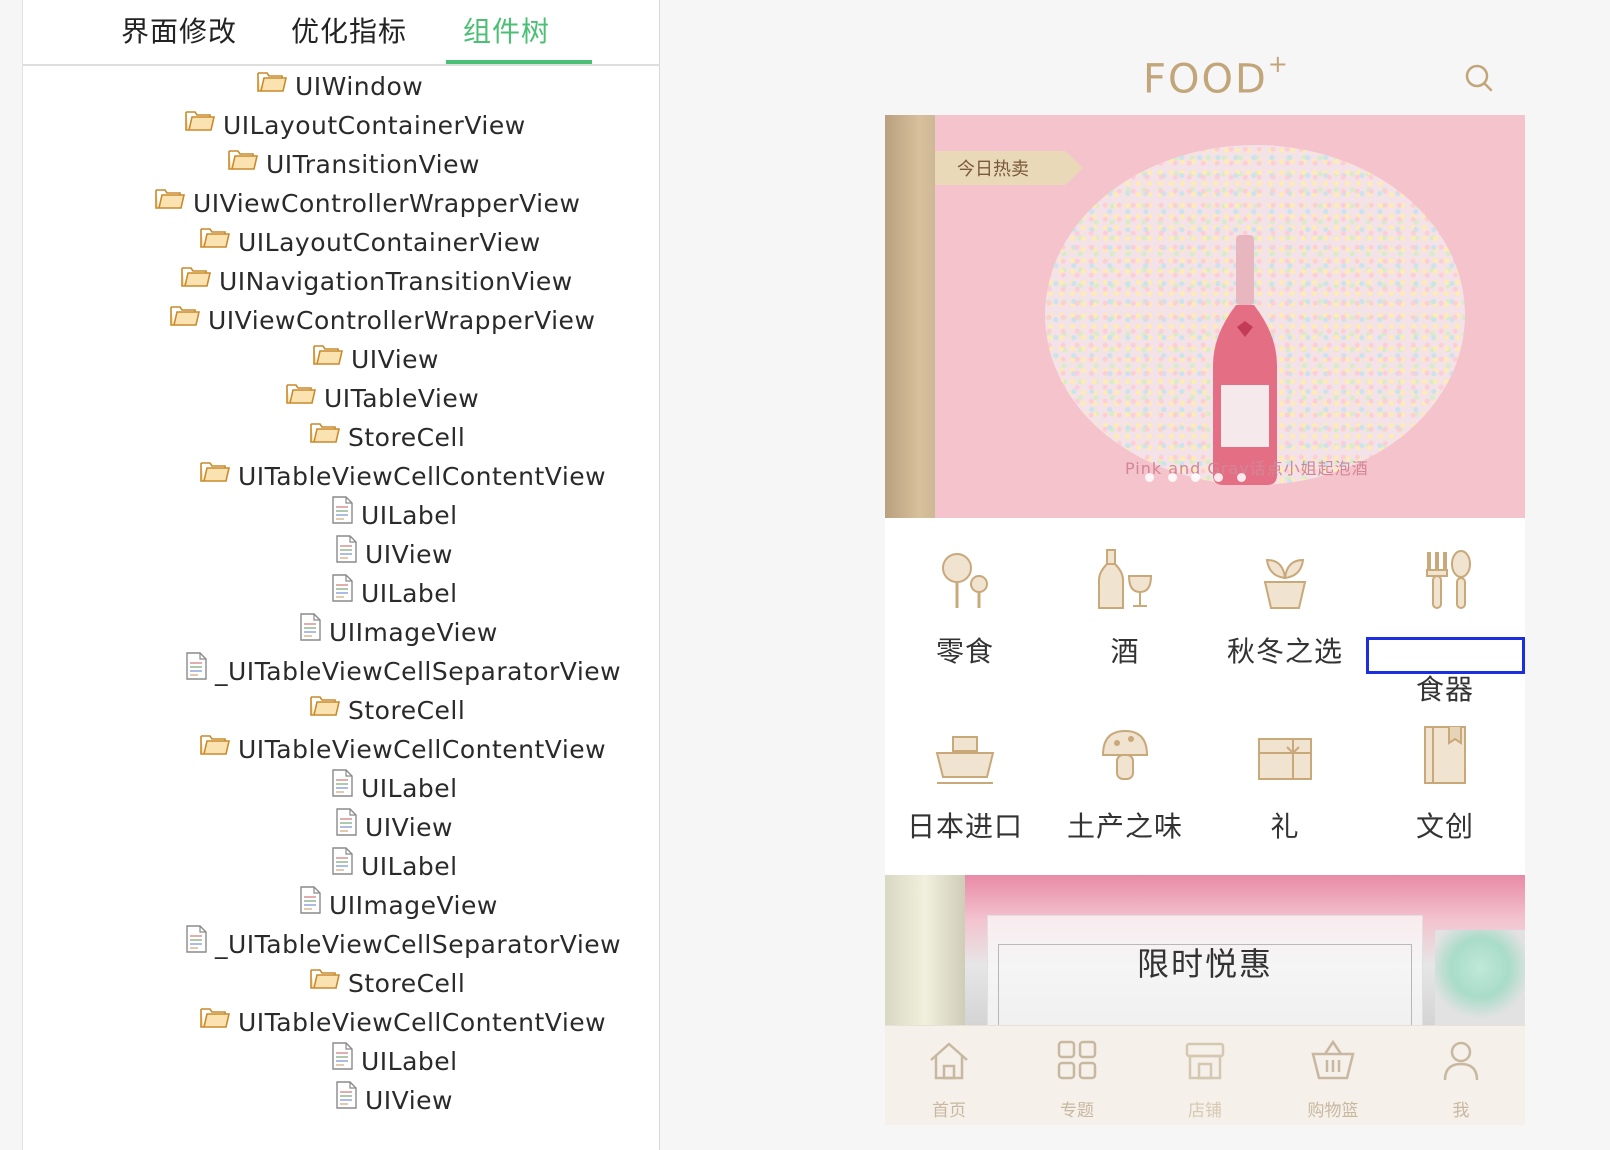  I want to click on tab-optimization-metrics: 优化指标, so click(349, 30).